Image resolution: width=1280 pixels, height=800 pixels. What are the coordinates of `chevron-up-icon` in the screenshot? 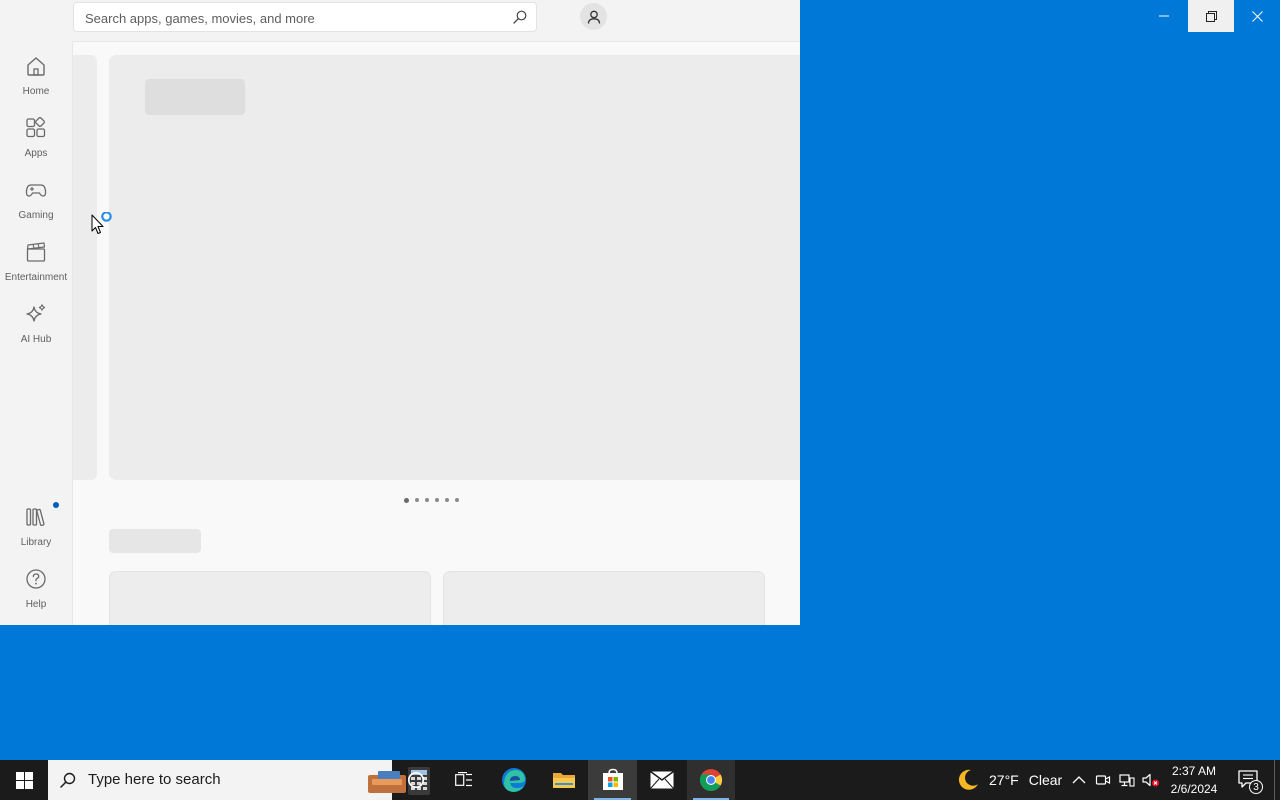 It's located at (1079, 780).